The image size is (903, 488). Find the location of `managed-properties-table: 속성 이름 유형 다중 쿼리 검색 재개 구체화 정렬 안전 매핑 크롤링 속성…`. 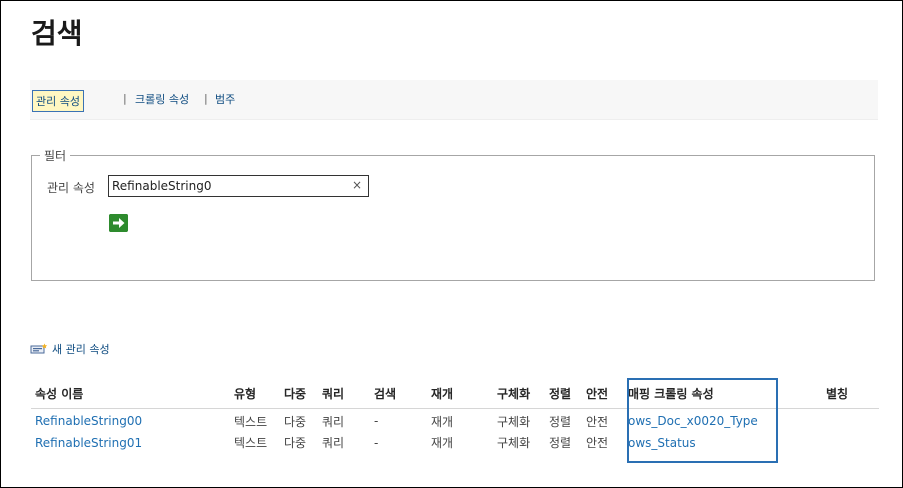

managed-properties-table: 속성 이름 유형 다중 쿼리 검색 재개 구체화 정렬 안전 매핑 크롤링 속성… is located at coordinates (455, 416).